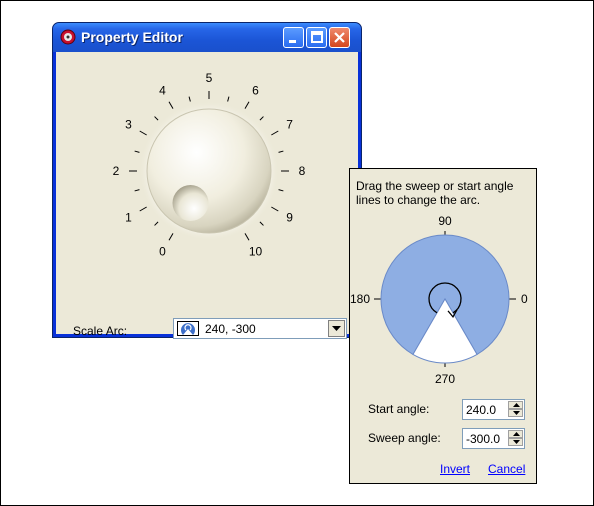 The image size is (594, 506). I want to click on cancel-link: Cancel, so click(506, 469).